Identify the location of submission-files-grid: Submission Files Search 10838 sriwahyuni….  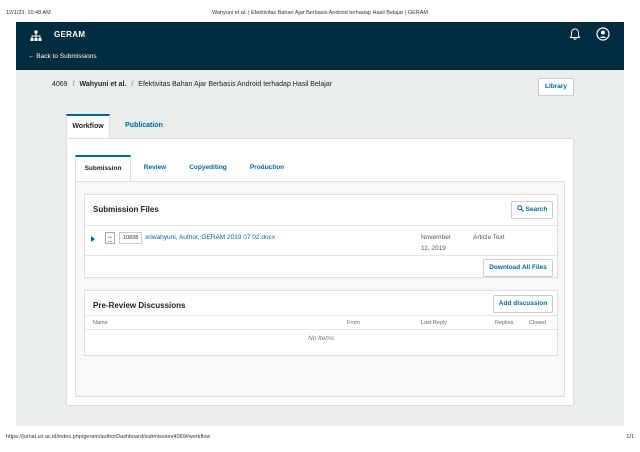
(321, 236).